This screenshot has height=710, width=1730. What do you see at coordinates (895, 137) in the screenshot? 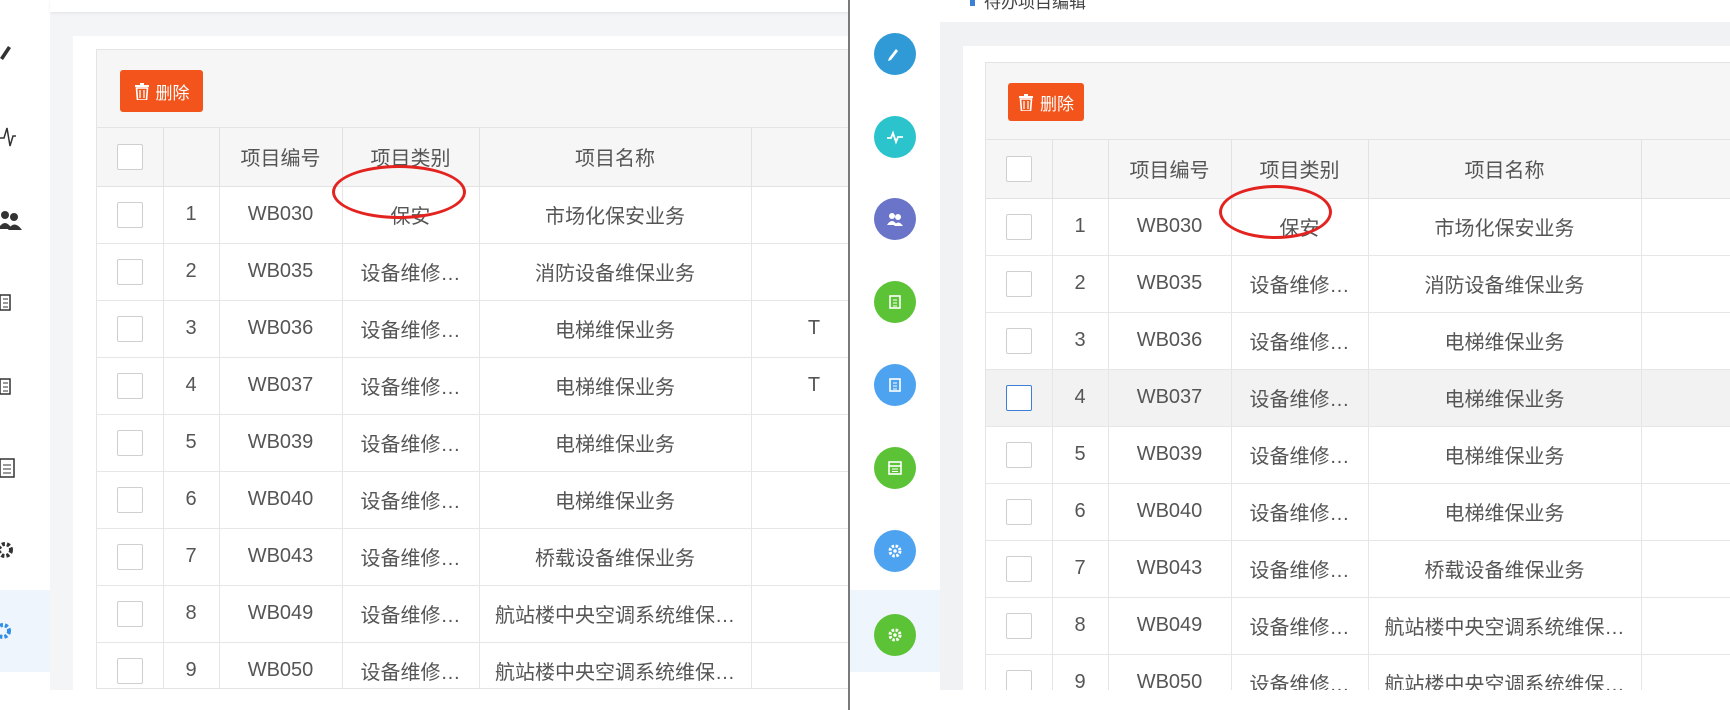
I see `pulse-icon` at bounding box center [895, 137].